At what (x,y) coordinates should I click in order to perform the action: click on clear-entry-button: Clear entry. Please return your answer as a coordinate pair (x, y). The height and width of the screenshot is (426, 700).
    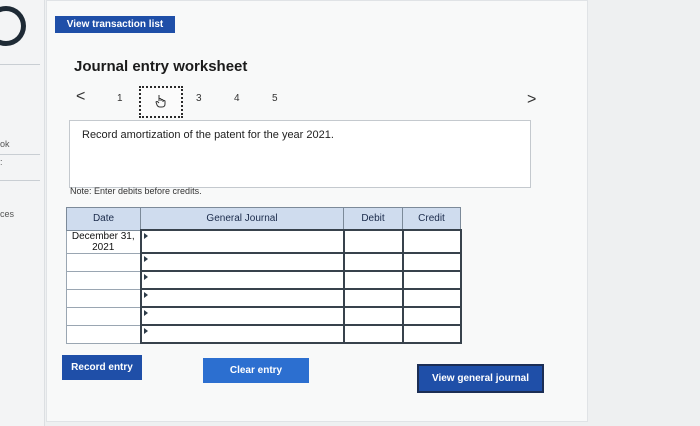
    Looking at the image, I should click on (256, 370).